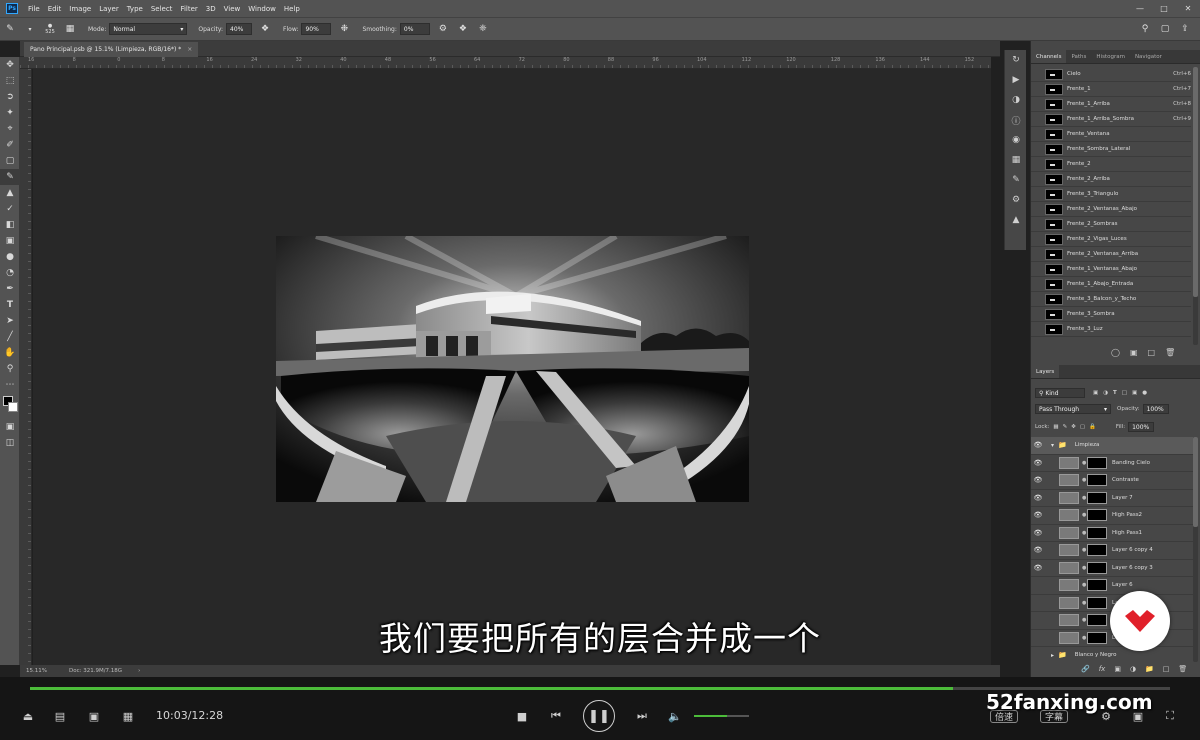 The height and width of the screenshot is (740, 1200). I want to click on healing-brush-tool-icon: ▢, so click(10, 161).